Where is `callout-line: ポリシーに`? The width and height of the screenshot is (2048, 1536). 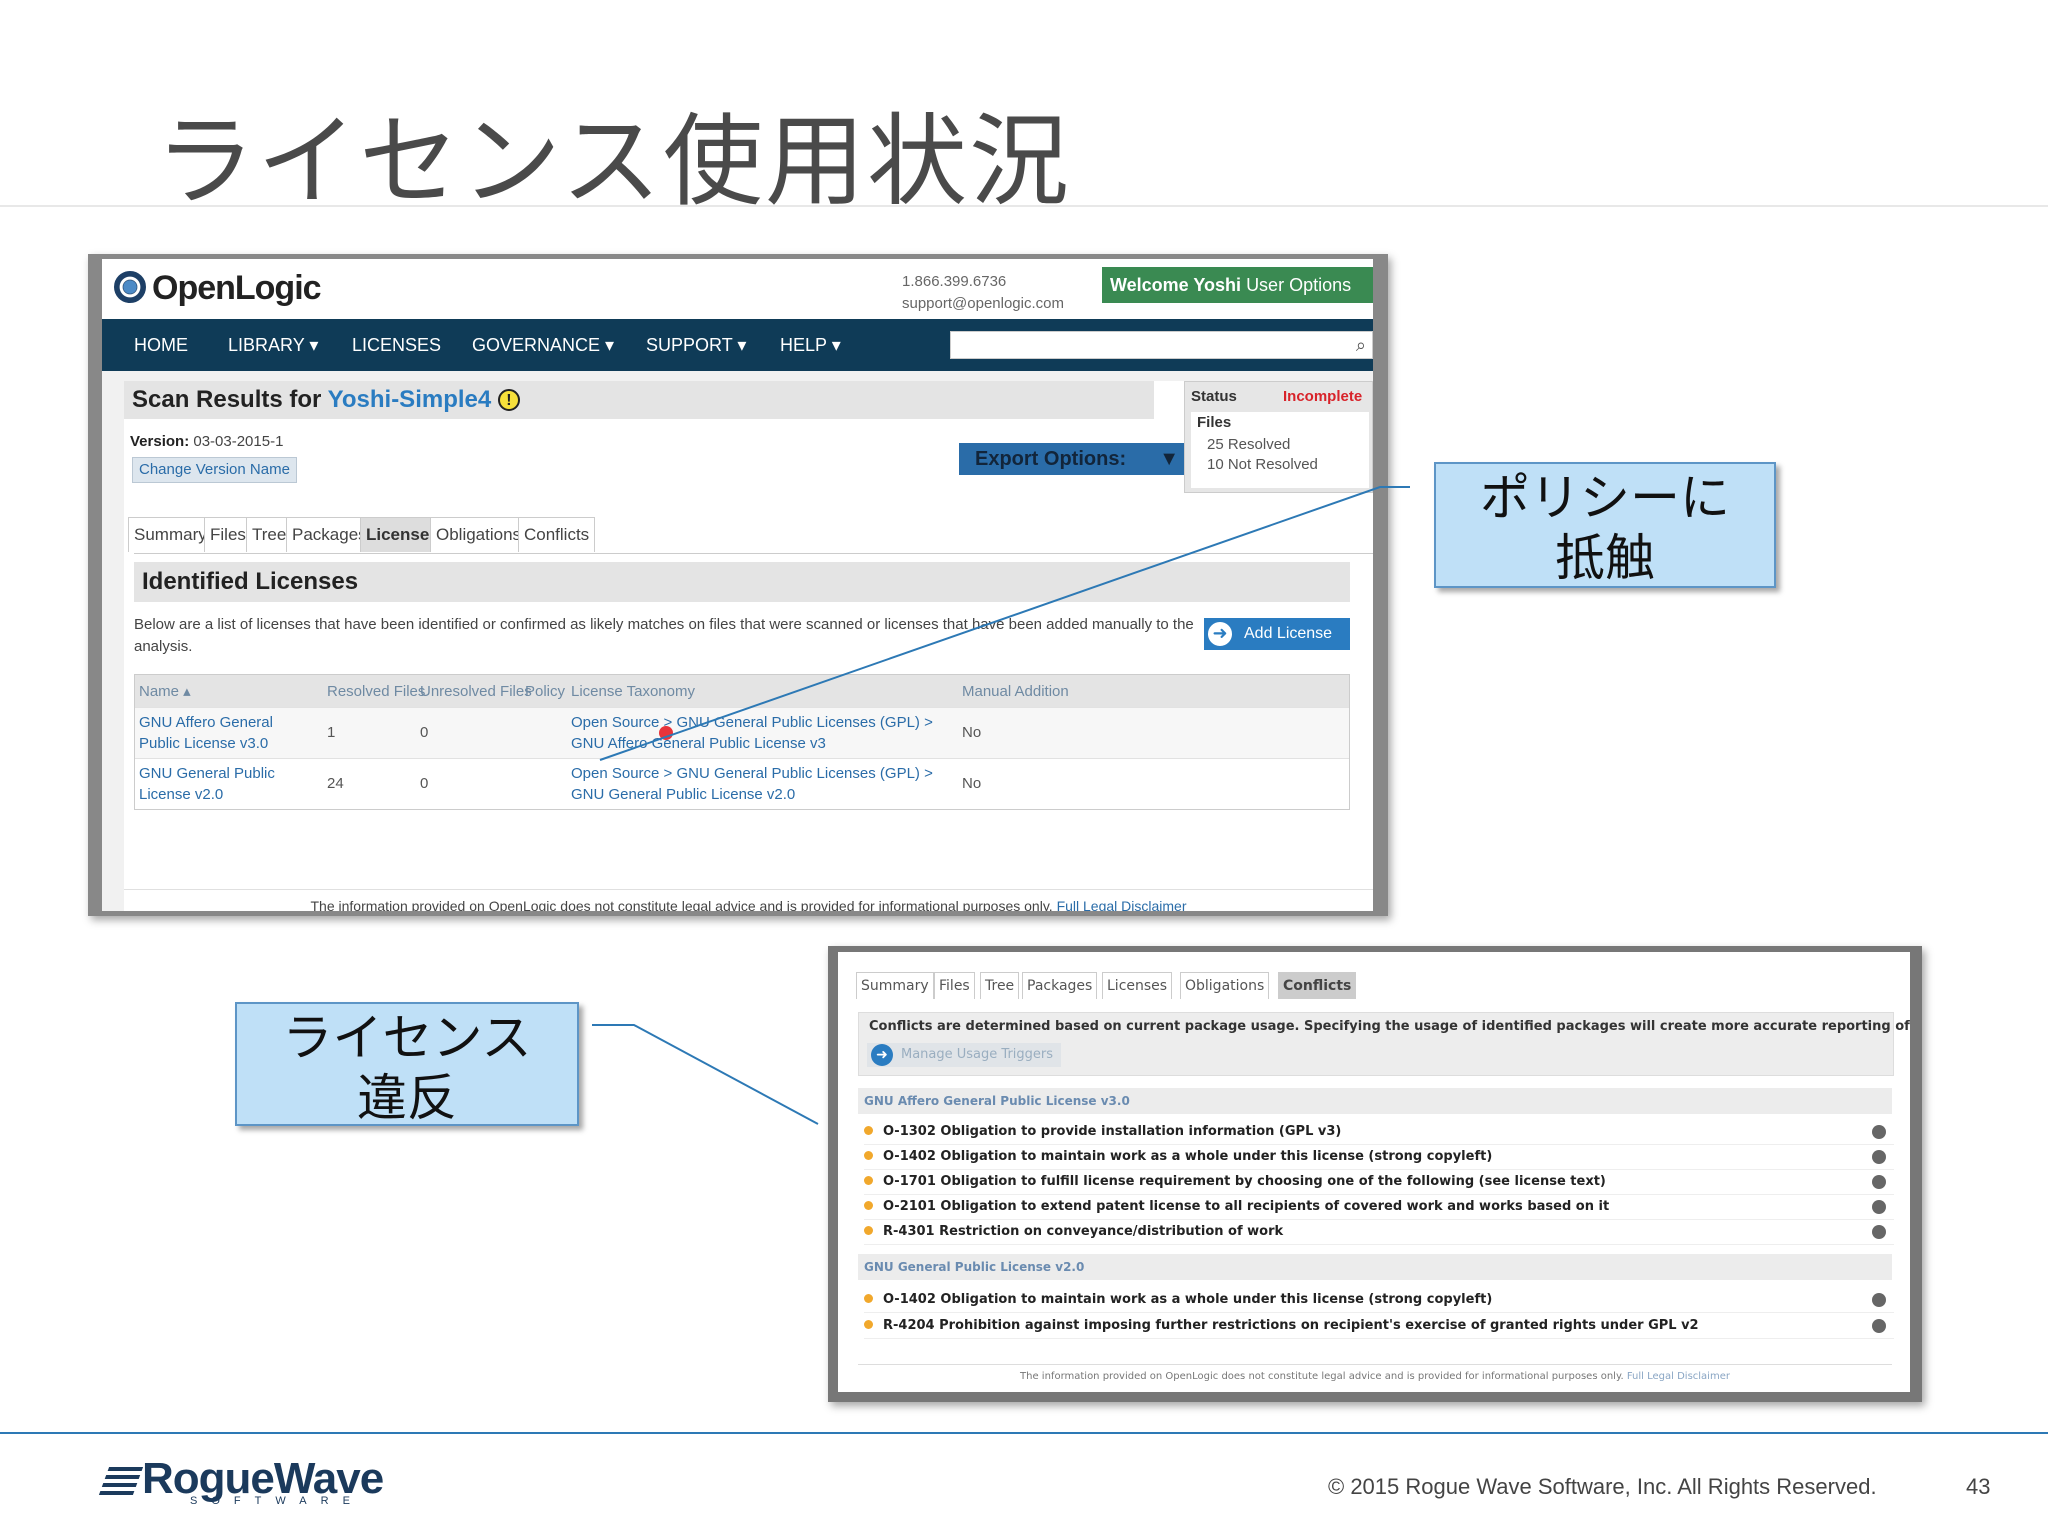
callout-line: ポリシーに is located at coordinates (1605, 498).